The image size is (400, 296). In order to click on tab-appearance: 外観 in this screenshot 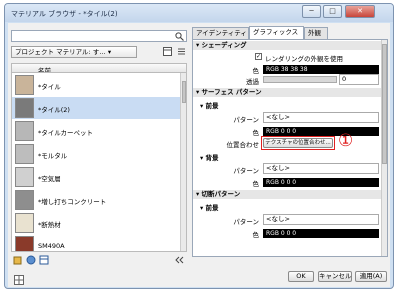, I will do `click(316, 33)`.